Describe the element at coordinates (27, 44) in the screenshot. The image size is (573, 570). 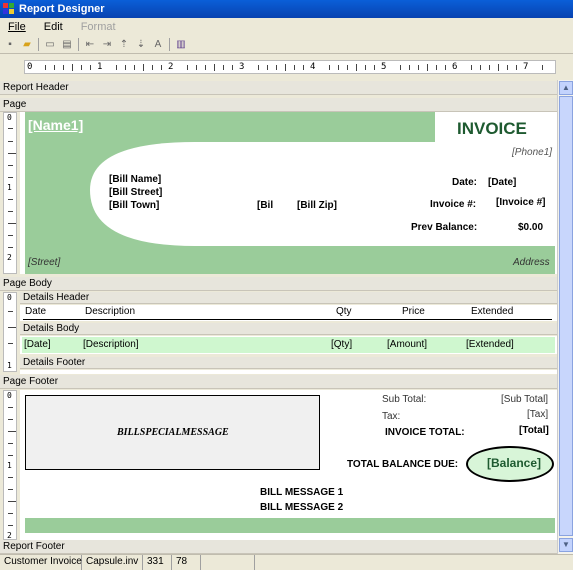
I see `open-folder-icon: ▰` at that location.